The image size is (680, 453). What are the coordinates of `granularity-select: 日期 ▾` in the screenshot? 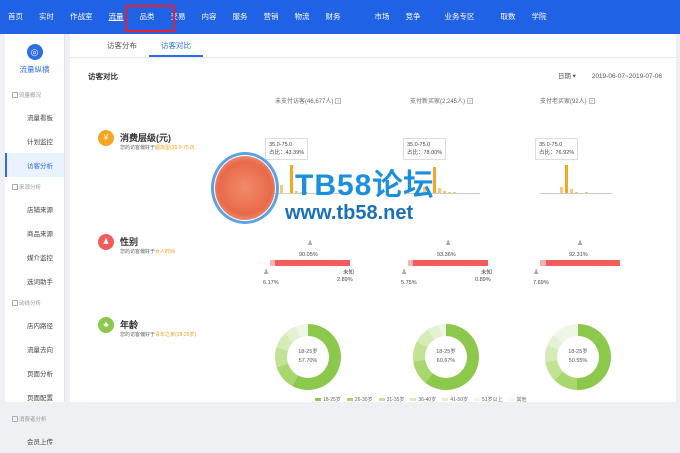 It's located at (567, 76).